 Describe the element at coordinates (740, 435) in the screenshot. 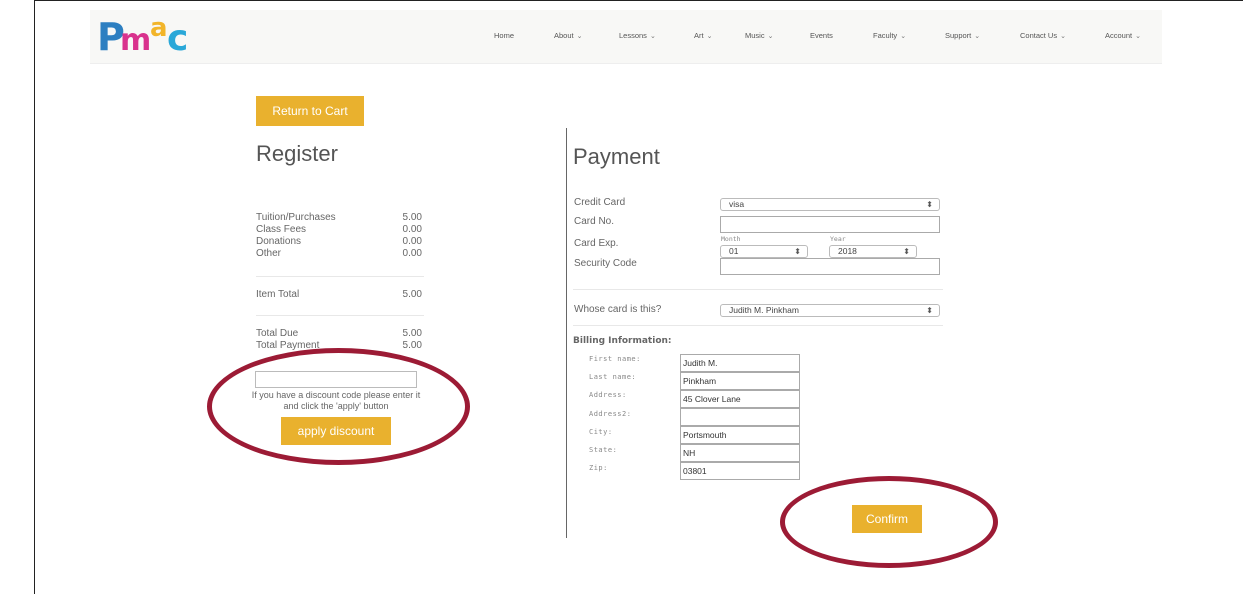

I see `city-input: Portsmouth` at that location.